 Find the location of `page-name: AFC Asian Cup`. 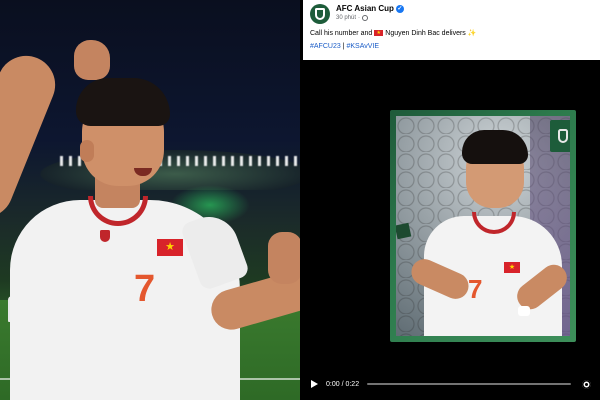

page-name: AFC Asian Cup is located at coordinates (365, 8).